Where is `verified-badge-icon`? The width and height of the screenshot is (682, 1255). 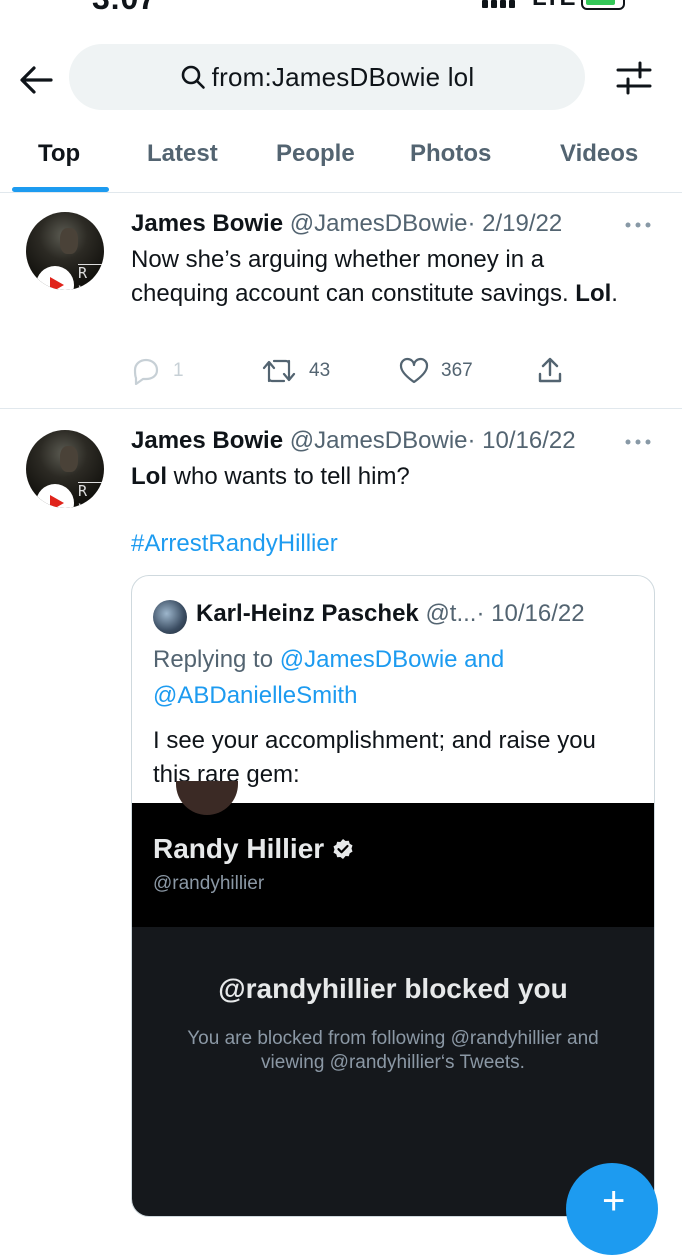 verified-badge-icon is located at coordinates (343, 849).